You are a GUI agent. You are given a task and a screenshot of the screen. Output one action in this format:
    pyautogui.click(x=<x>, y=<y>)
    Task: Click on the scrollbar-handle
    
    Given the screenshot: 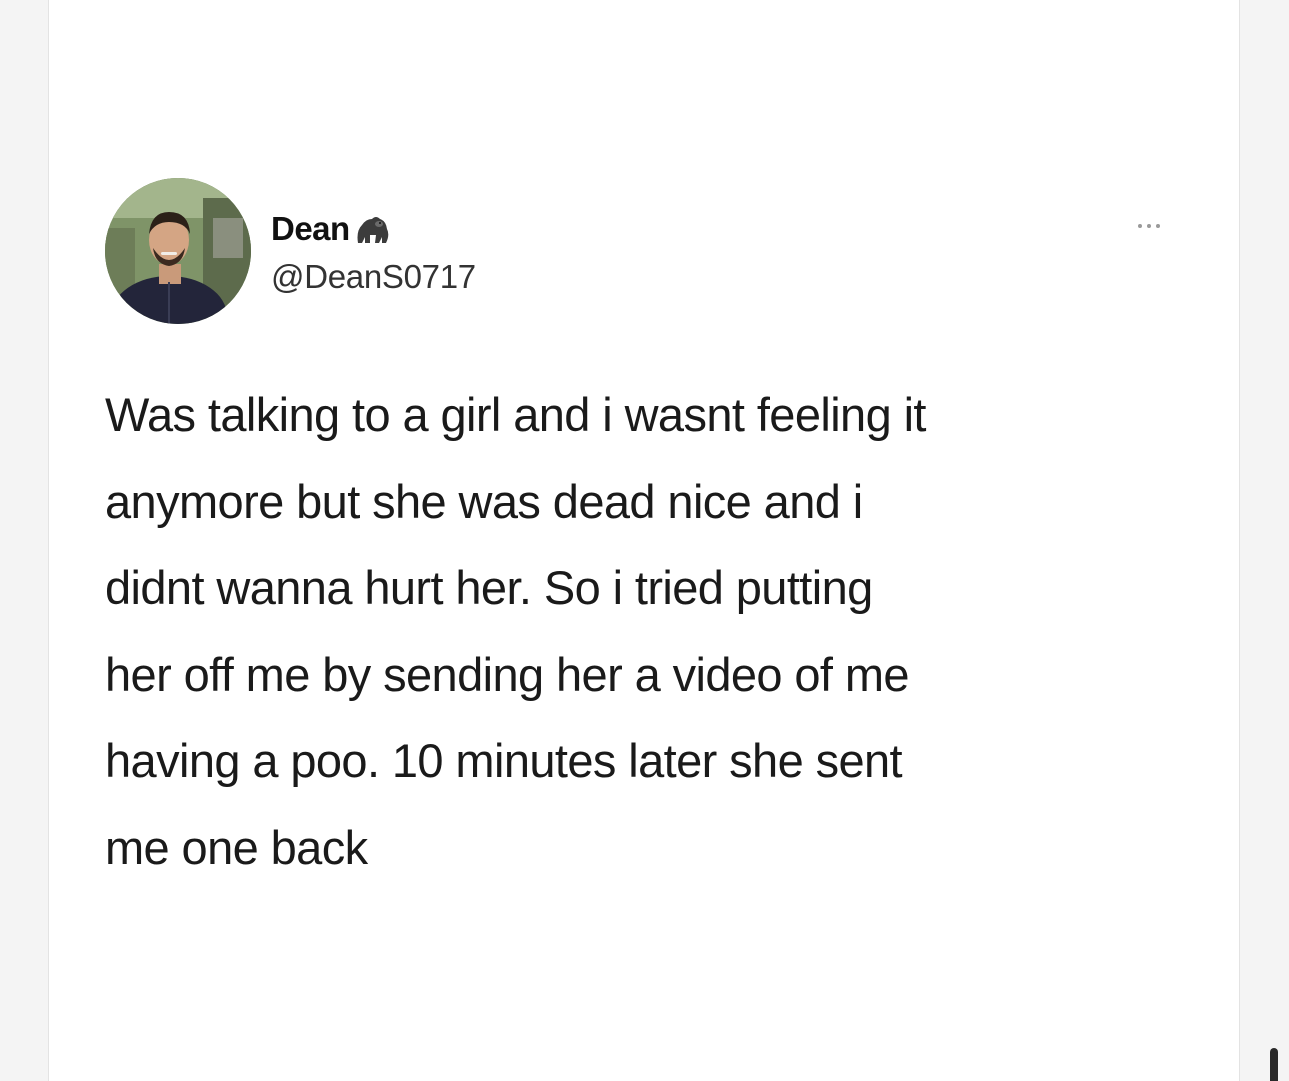 What is the action you would take?
    pyautogui.click(x=1274, y=1064)
    